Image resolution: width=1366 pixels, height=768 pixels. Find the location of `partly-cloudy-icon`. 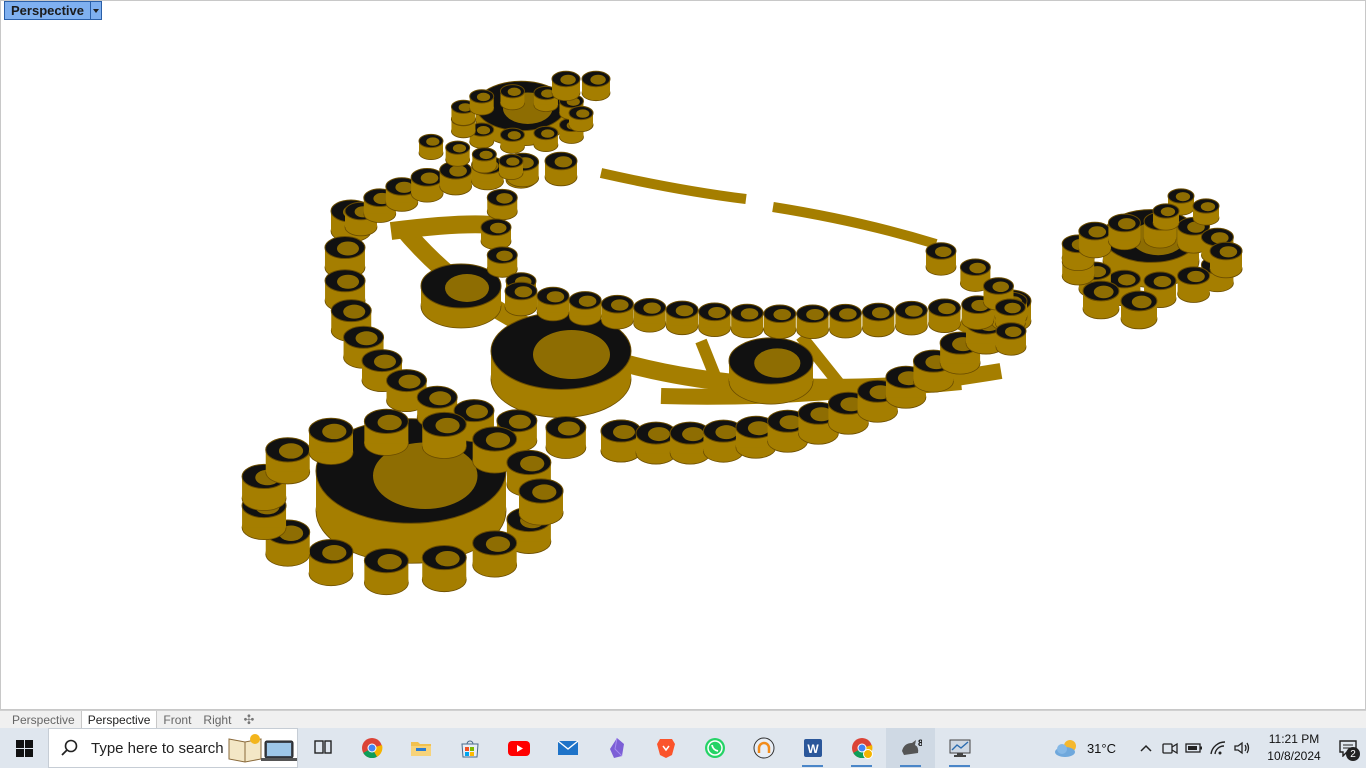

partly-cloudy-icon is located at coordinates (1065, 748).